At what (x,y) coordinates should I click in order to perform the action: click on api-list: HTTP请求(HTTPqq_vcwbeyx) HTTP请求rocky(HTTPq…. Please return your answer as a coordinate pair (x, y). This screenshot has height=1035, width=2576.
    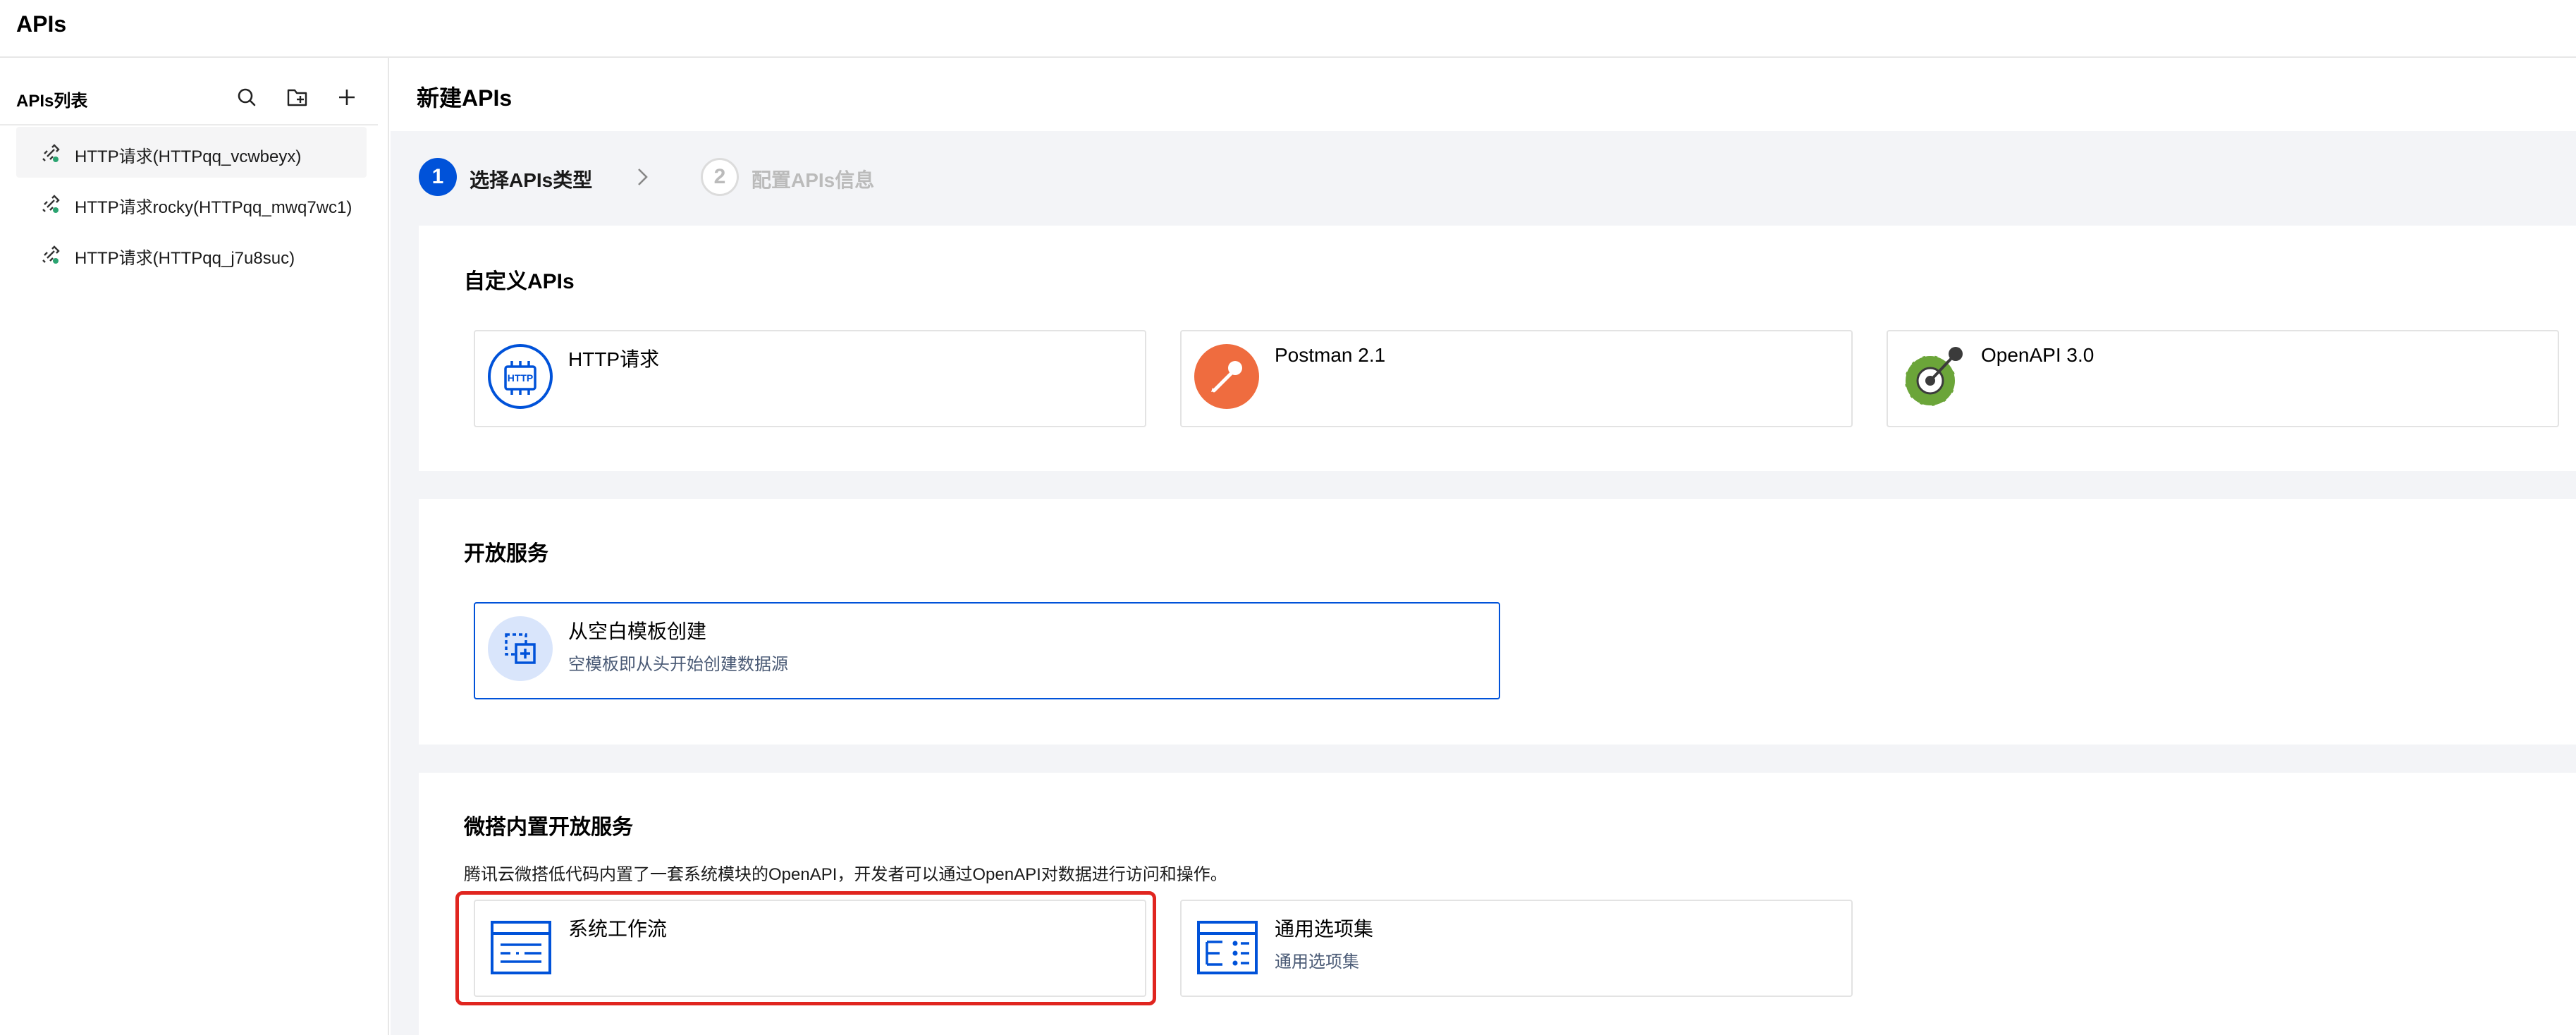
    Looking at the image, I should click on (191, 203).